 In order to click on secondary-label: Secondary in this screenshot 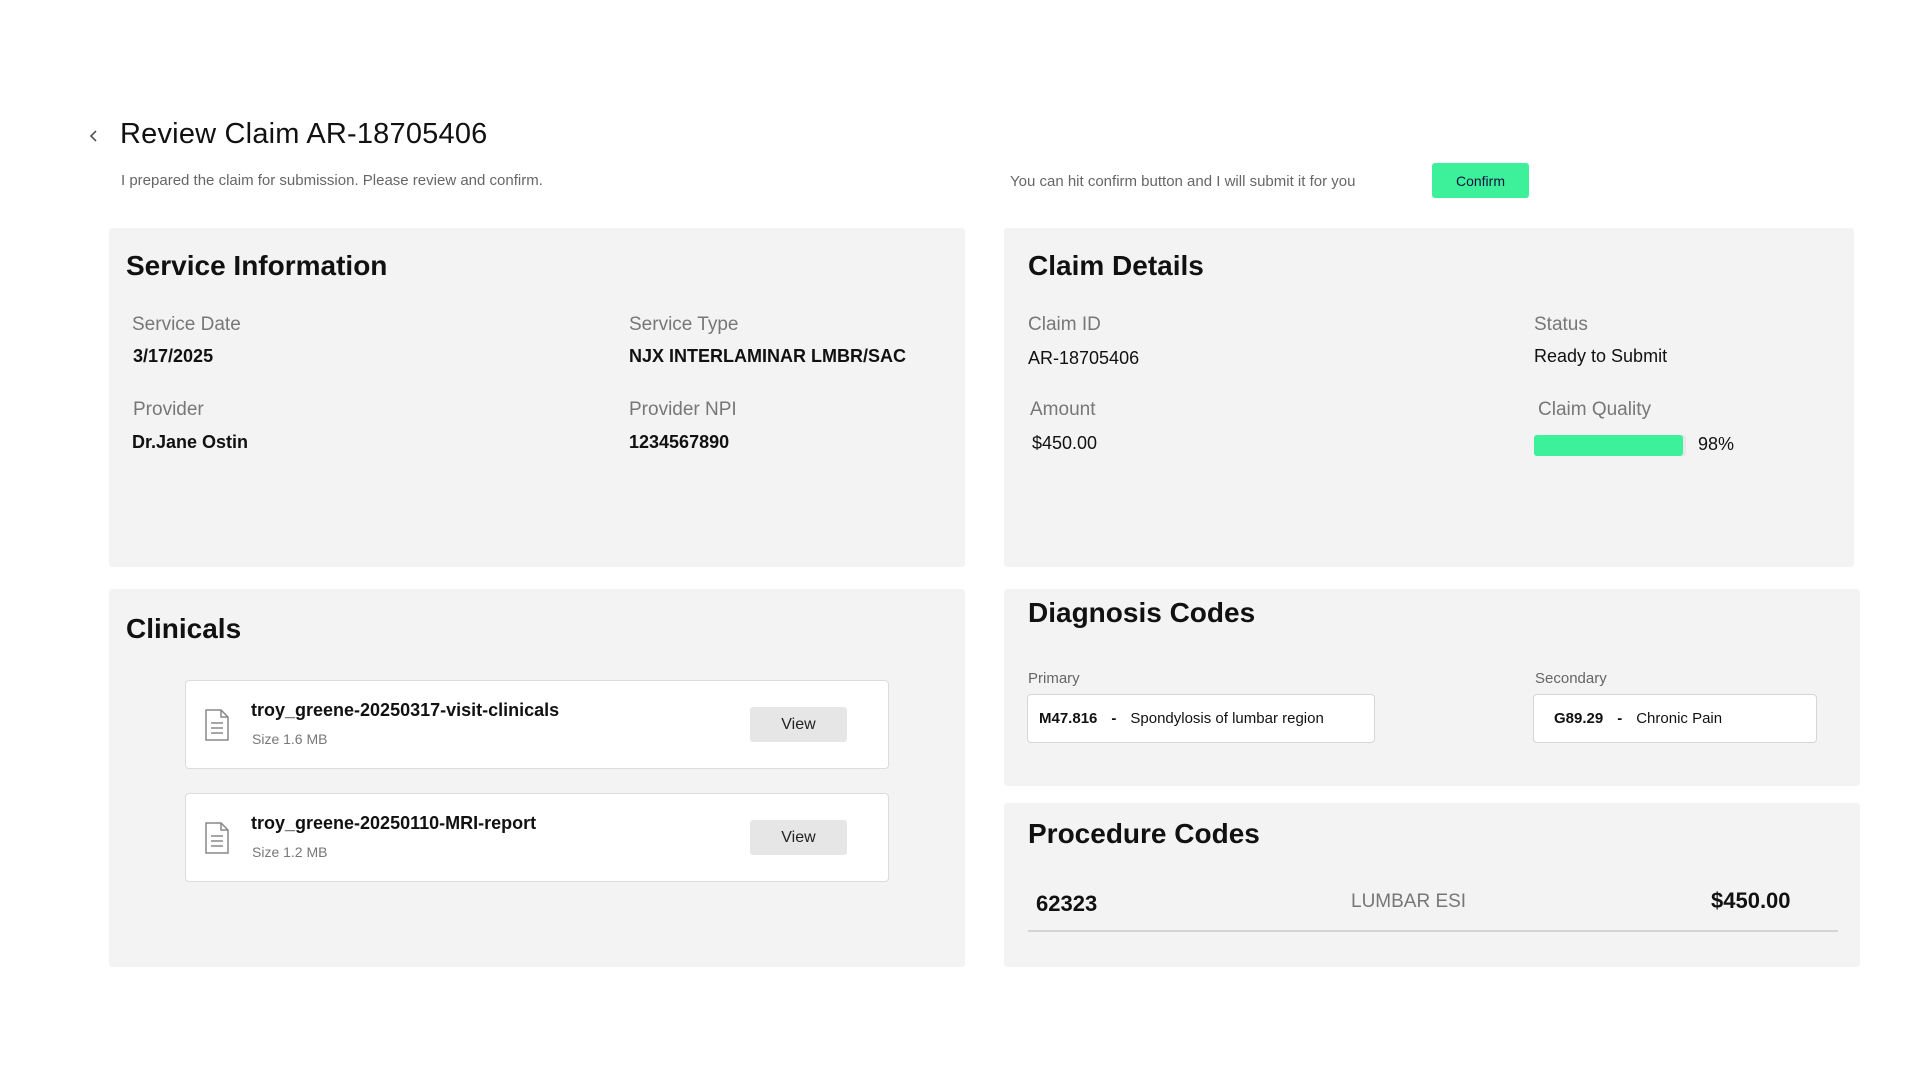, I will do `click(1571, 678)`.